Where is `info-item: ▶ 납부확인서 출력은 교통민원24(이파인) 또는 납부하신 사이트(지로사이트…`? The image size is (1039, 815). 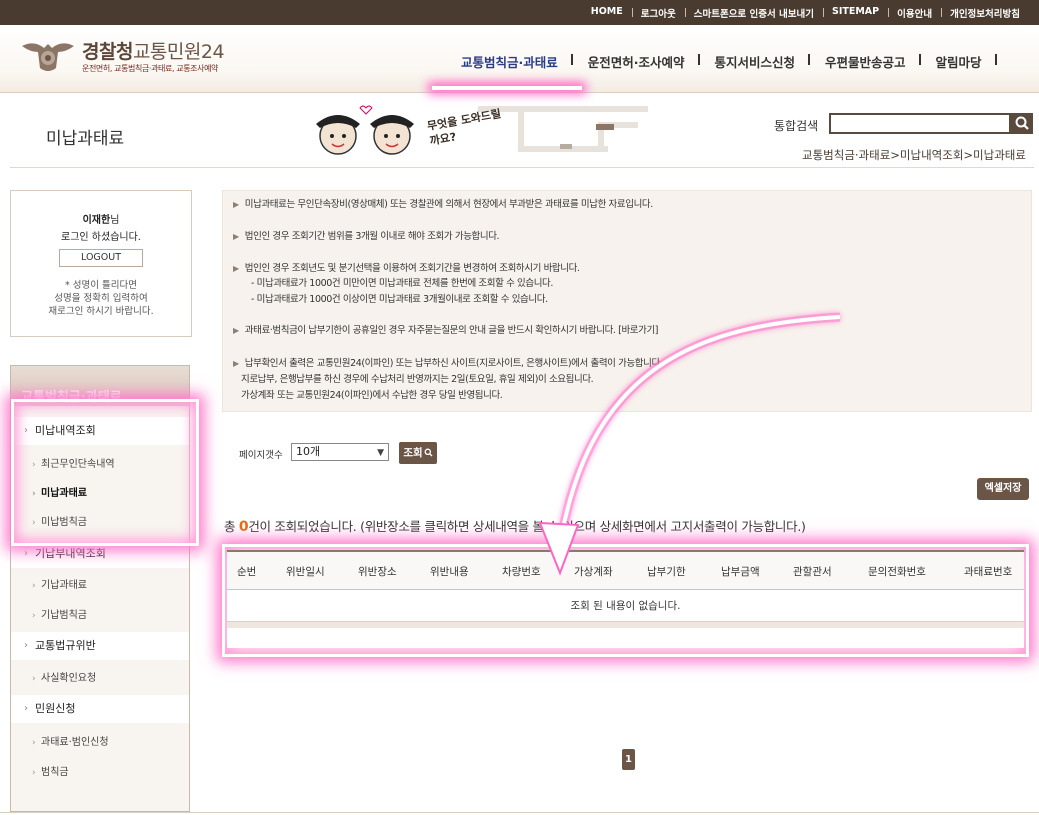 info-item: ▶ 납부확인서 출력은 교통민원24(이파인) 또는 납부하신 사이트(지로사이트… is located at coordinates (448, 364).